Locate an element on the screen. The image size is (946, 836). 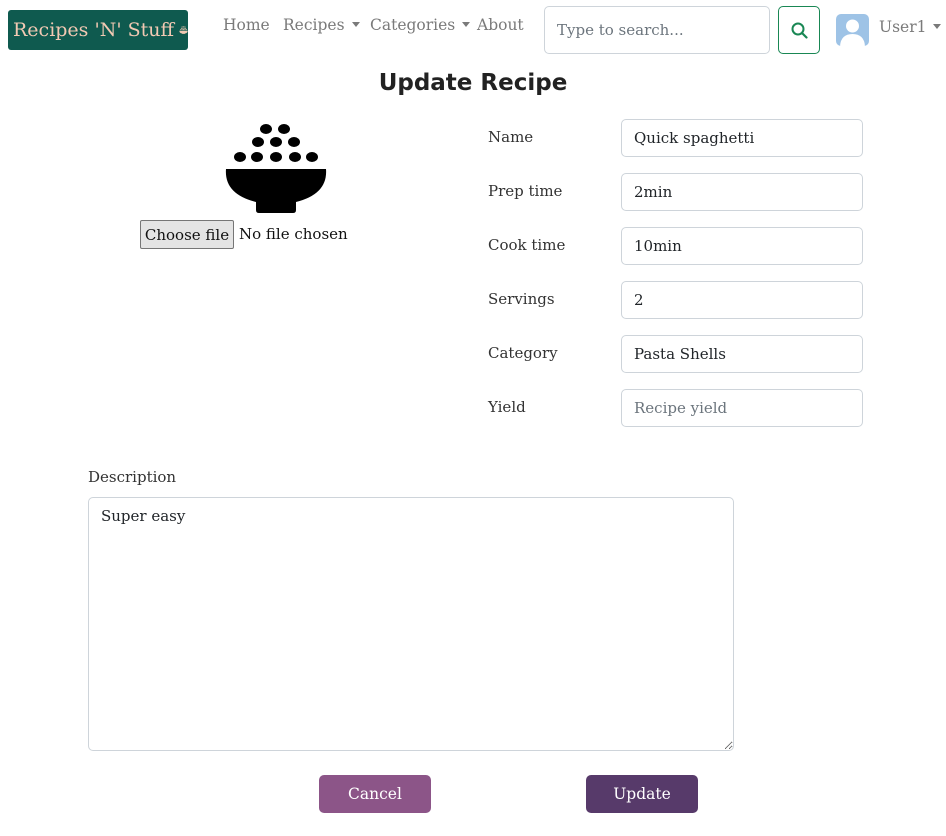
search-button is located at coordinates (799, 30).